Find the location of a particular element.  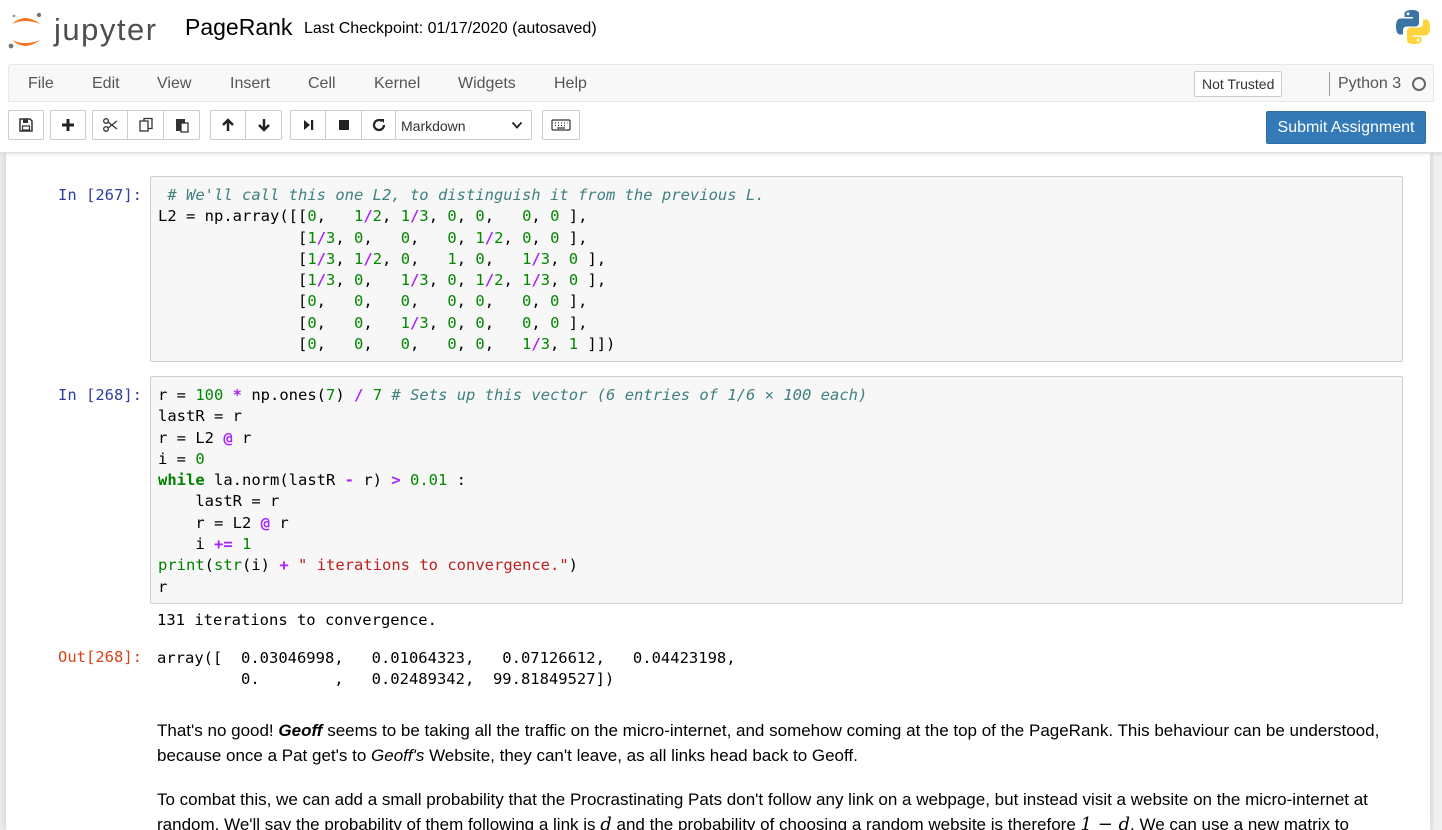

restart-button is located at coordinates (379, 125).